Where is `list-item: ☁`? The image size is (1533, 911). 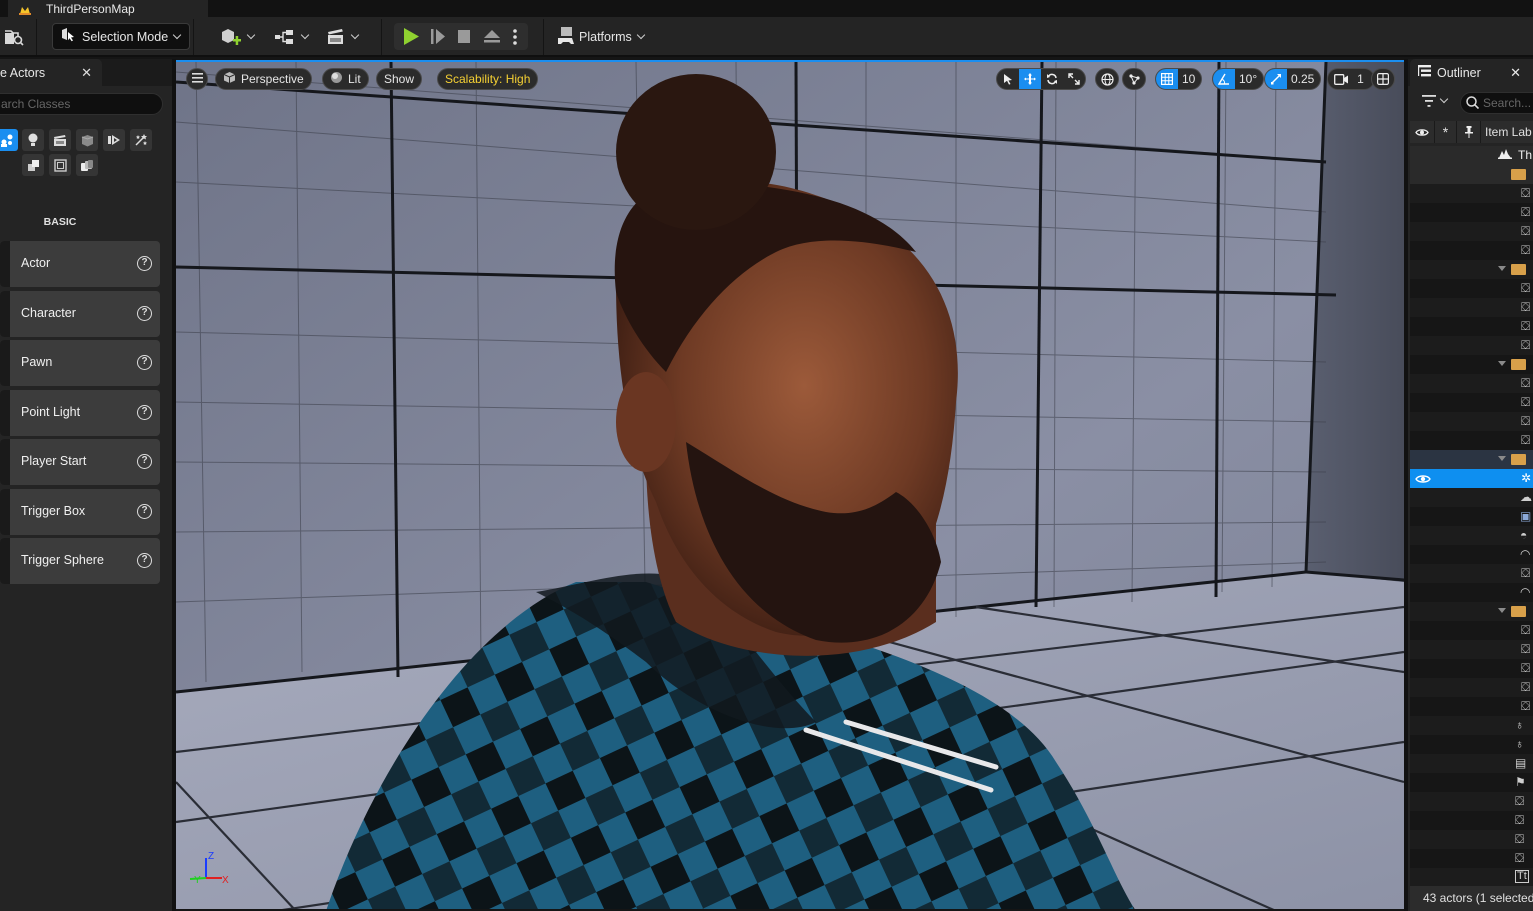
list-item: ☁ is located at coordinates (1471, 497).